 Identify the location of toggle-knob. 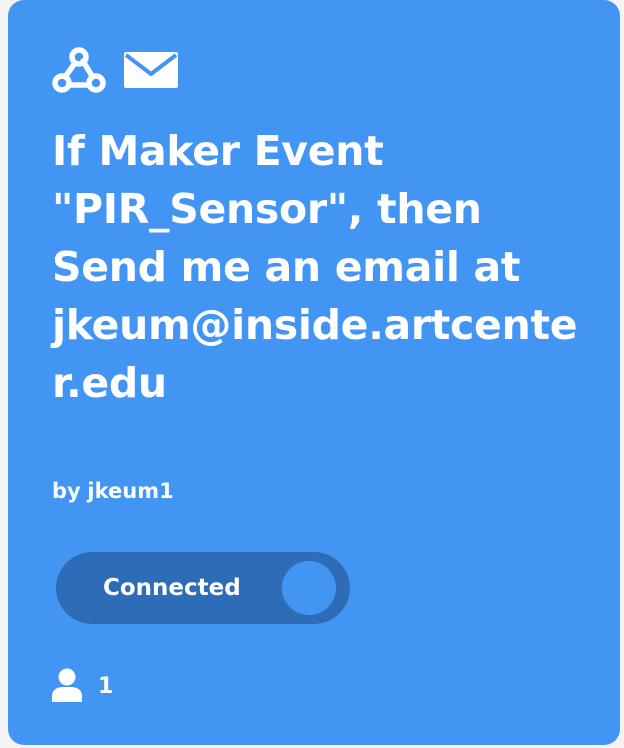
(309, 588).